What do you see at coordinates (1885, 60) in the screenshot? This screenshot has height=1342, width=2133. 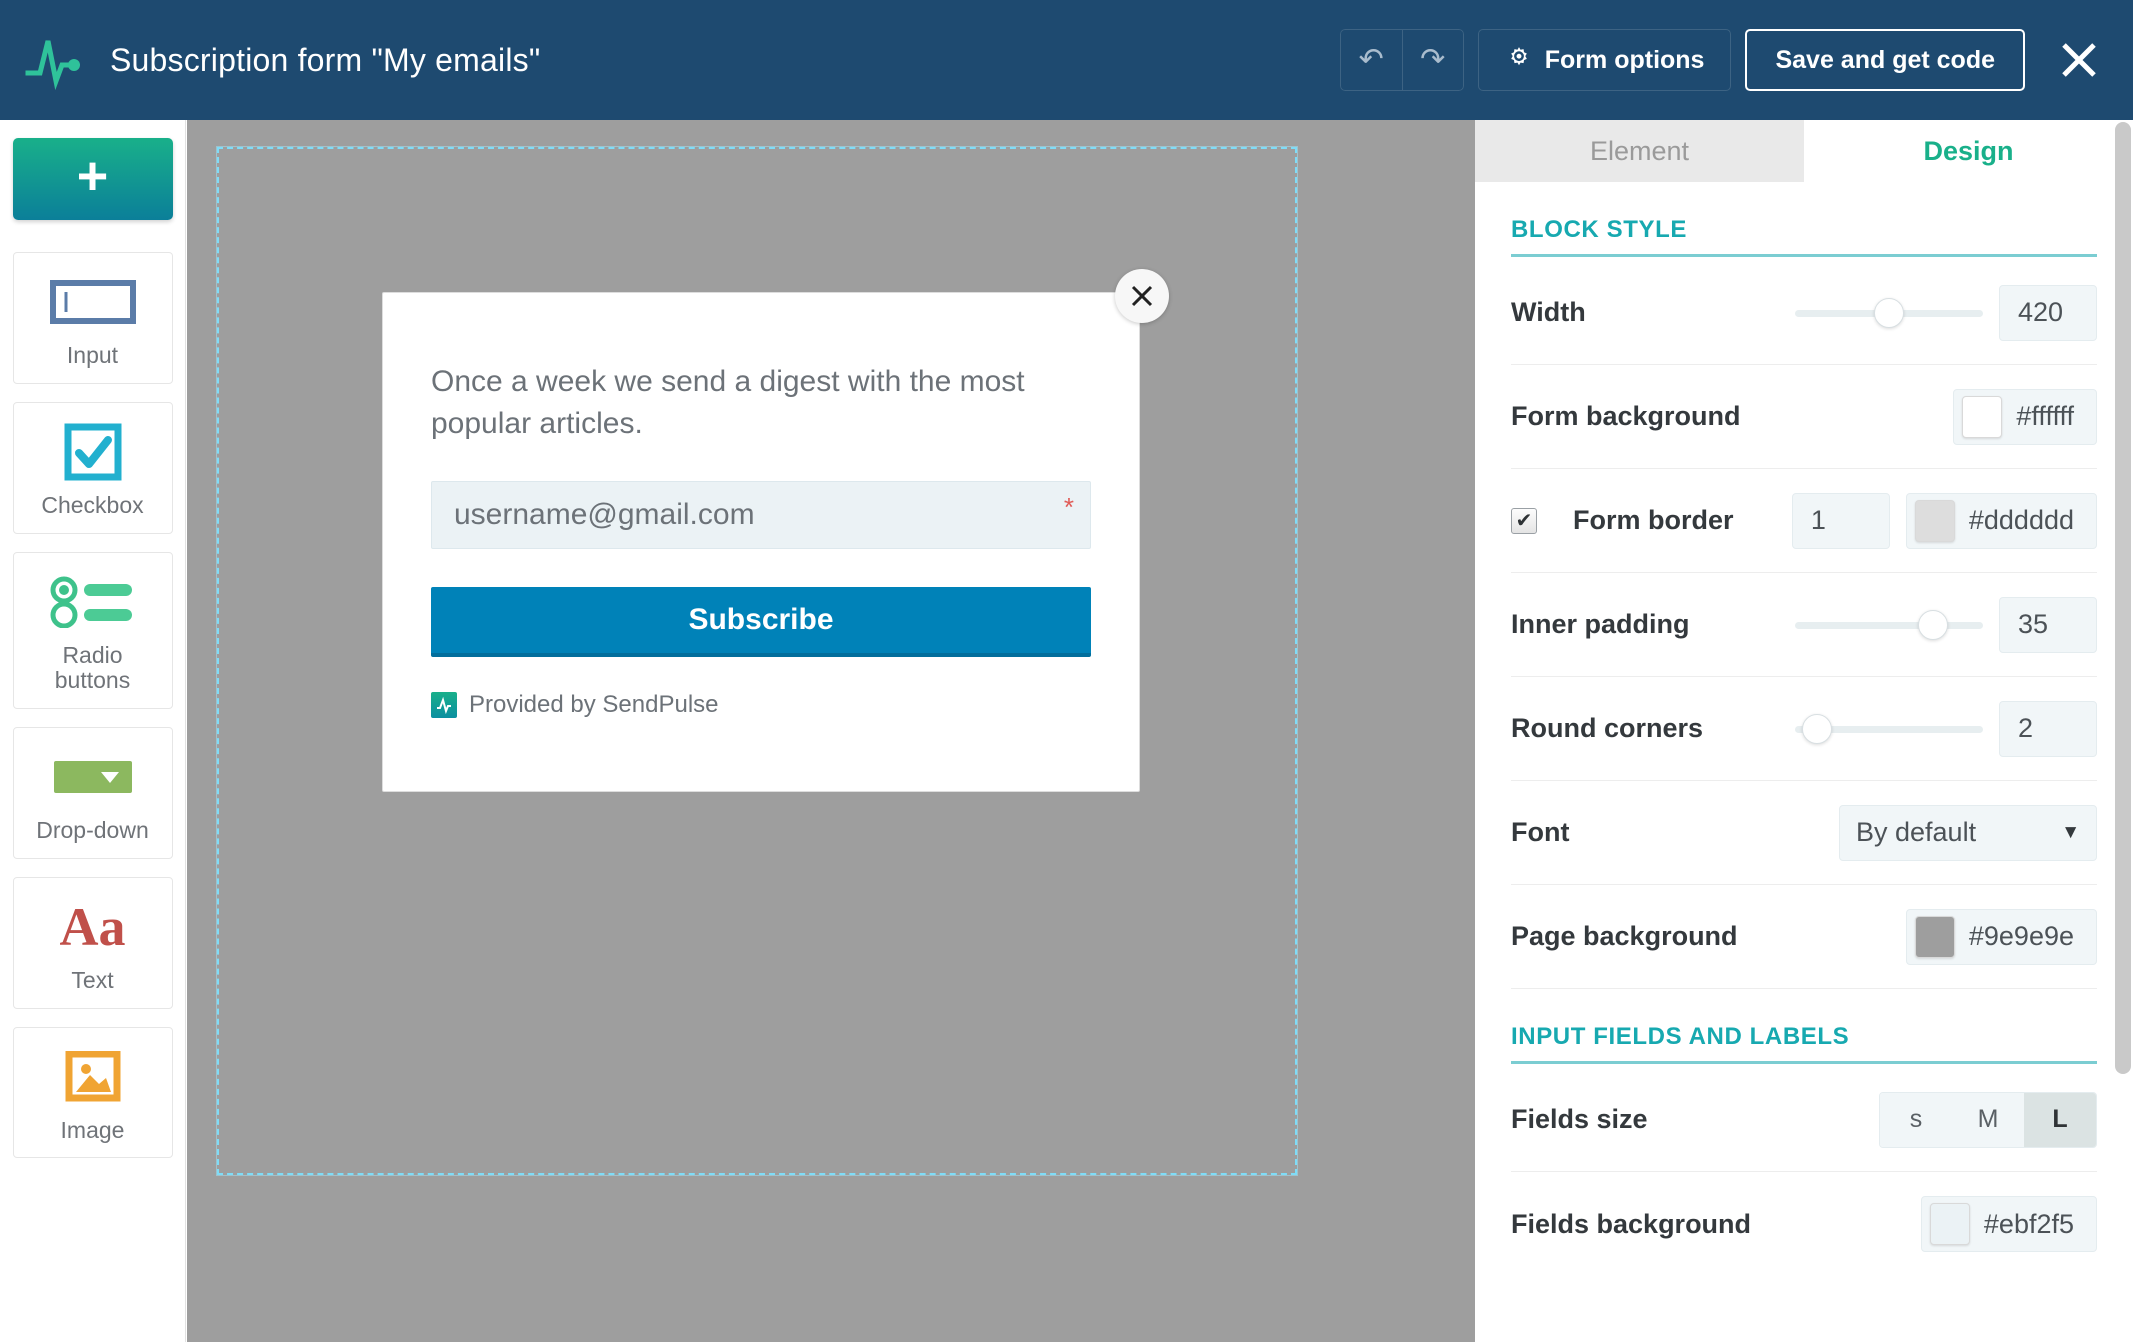 I see `save-and-get-code-button: Save and get code` at bounding box center [1885, 60].